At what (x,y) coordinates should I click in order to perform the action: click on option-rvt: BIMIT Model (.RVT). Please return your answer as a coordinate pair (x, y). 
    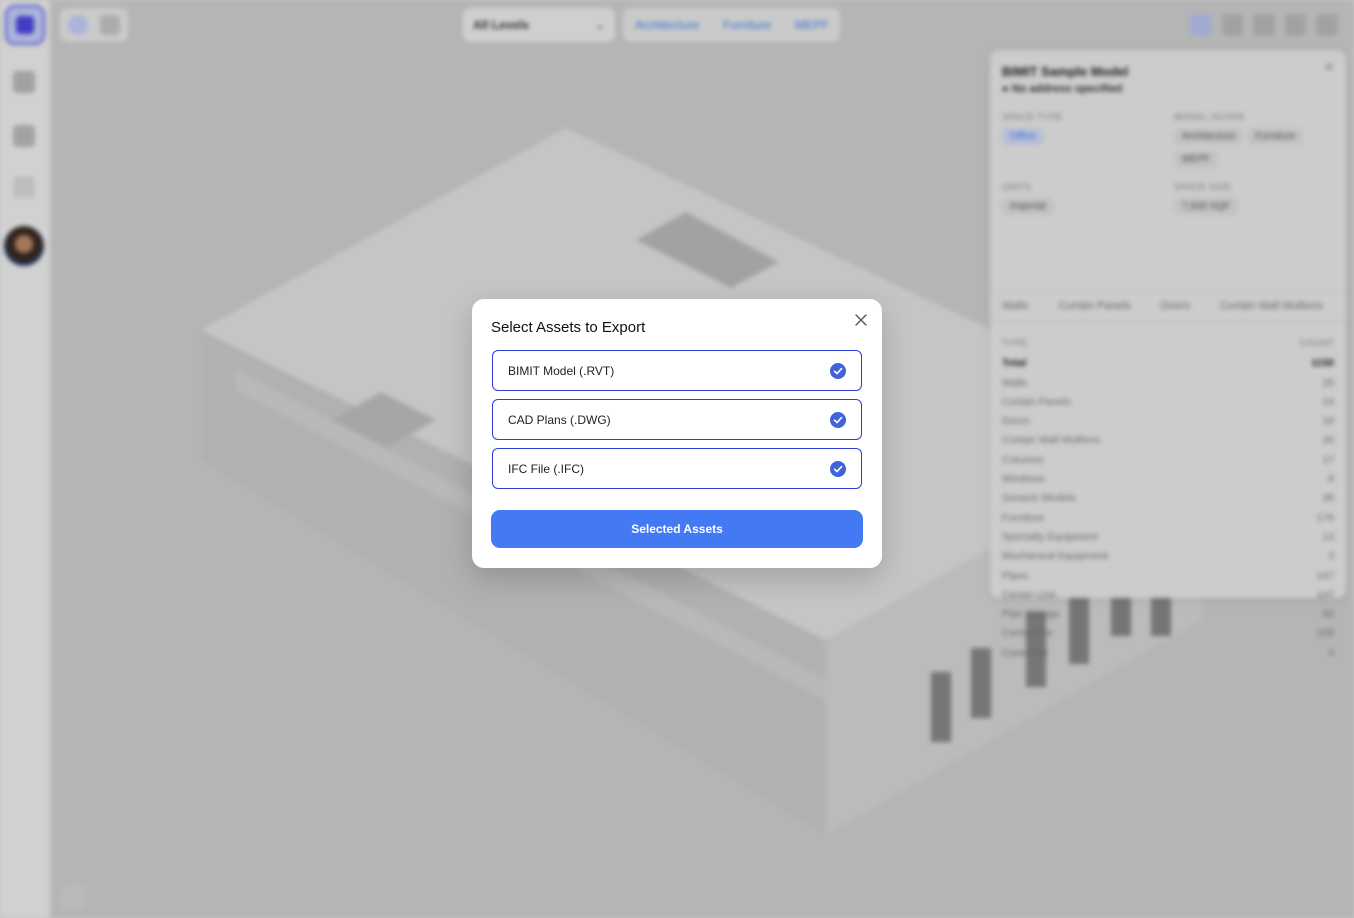
    Looking at the image, I should click on (677, 370).